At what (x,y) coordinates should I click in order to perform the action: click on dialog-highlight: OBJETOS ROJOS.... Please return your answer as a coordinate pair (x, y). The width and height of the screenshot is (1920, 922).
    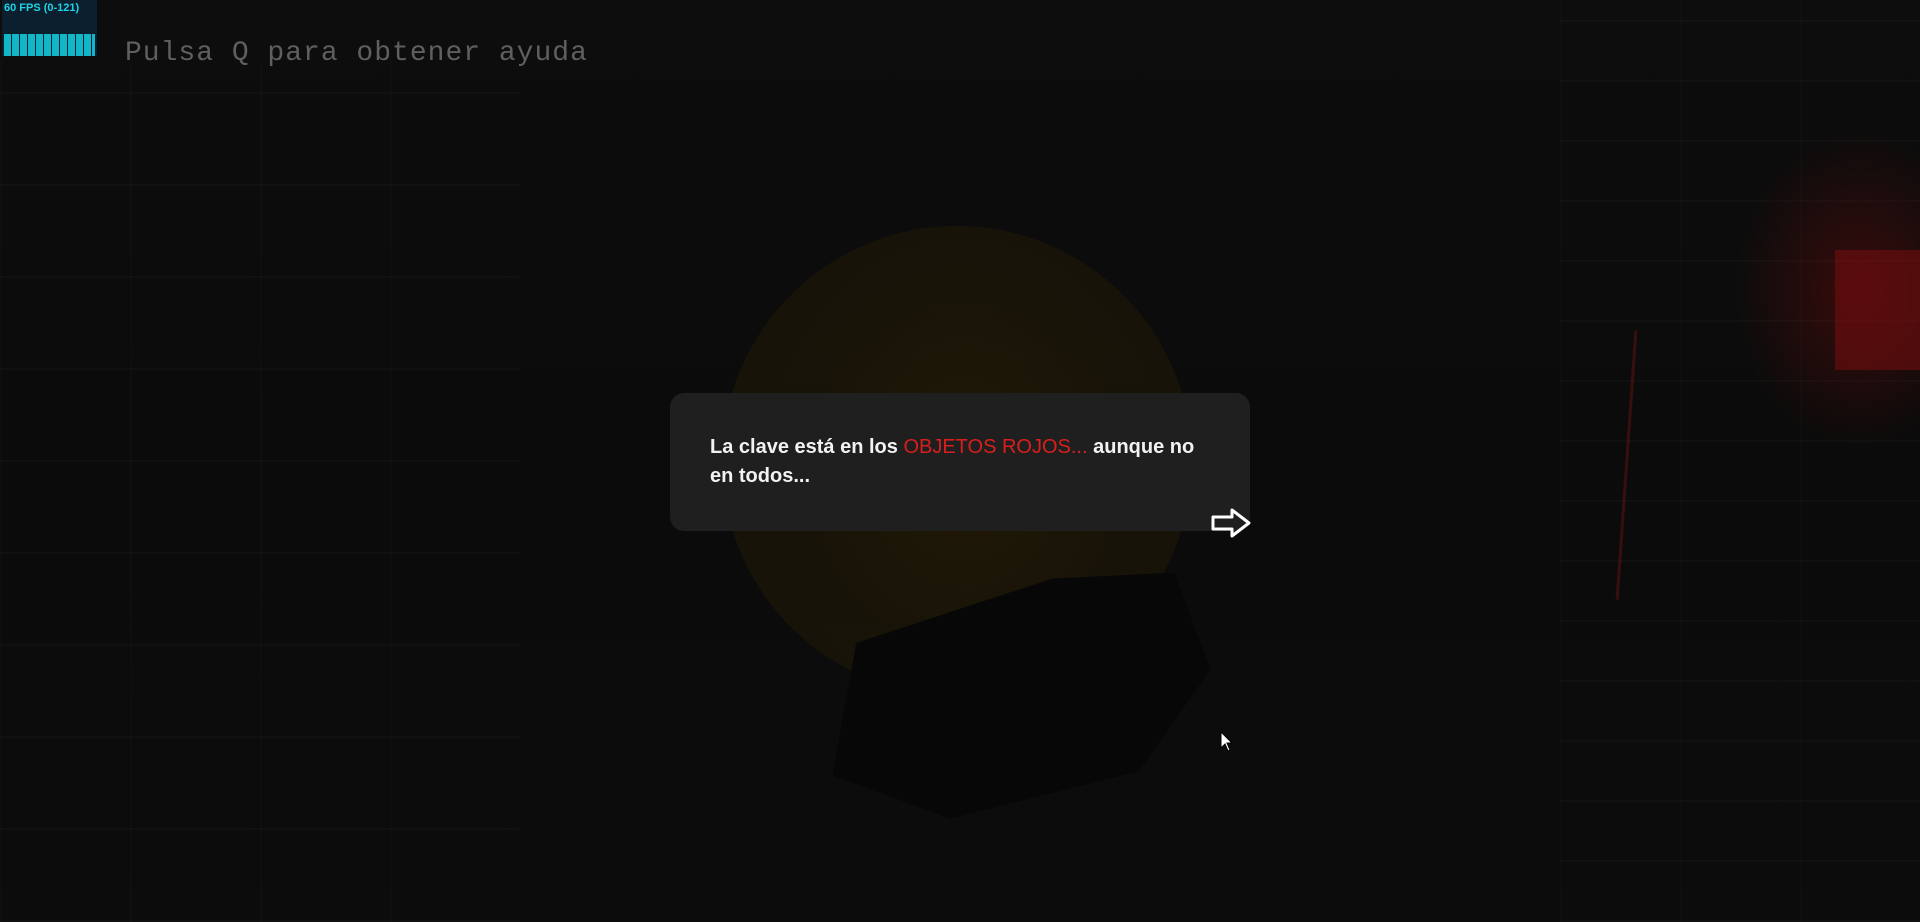
    Looking at the image, I should click on (995, 447).